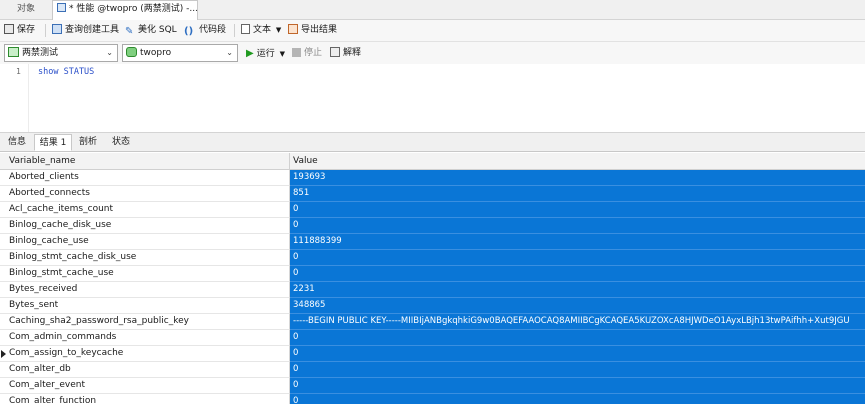  What do you see at coordinates (352, 53) in the screenshot?
I see `explain-label: 解释` at bounding box center [352, 53].